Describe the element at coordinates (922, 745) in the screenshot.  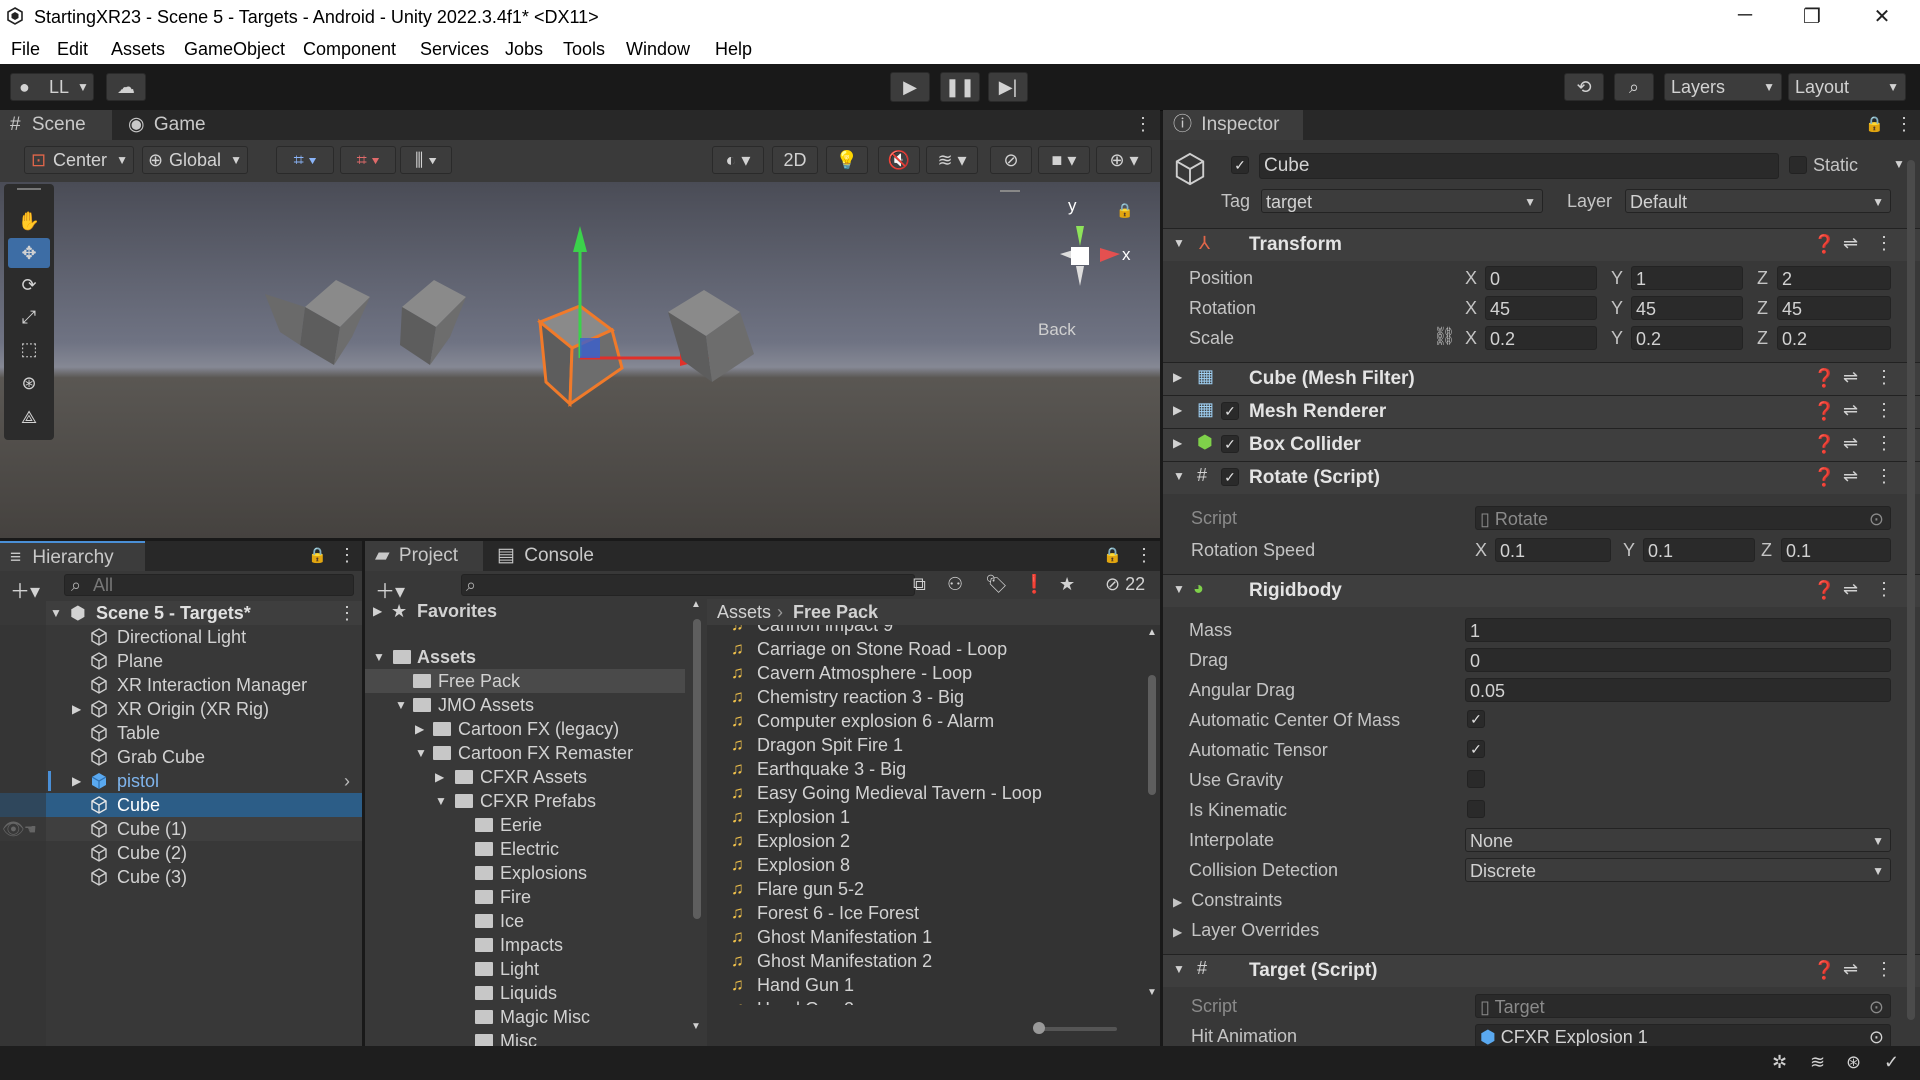
I see `audio-file-row: ♫ Dragon Spit Fire 1` at that location.